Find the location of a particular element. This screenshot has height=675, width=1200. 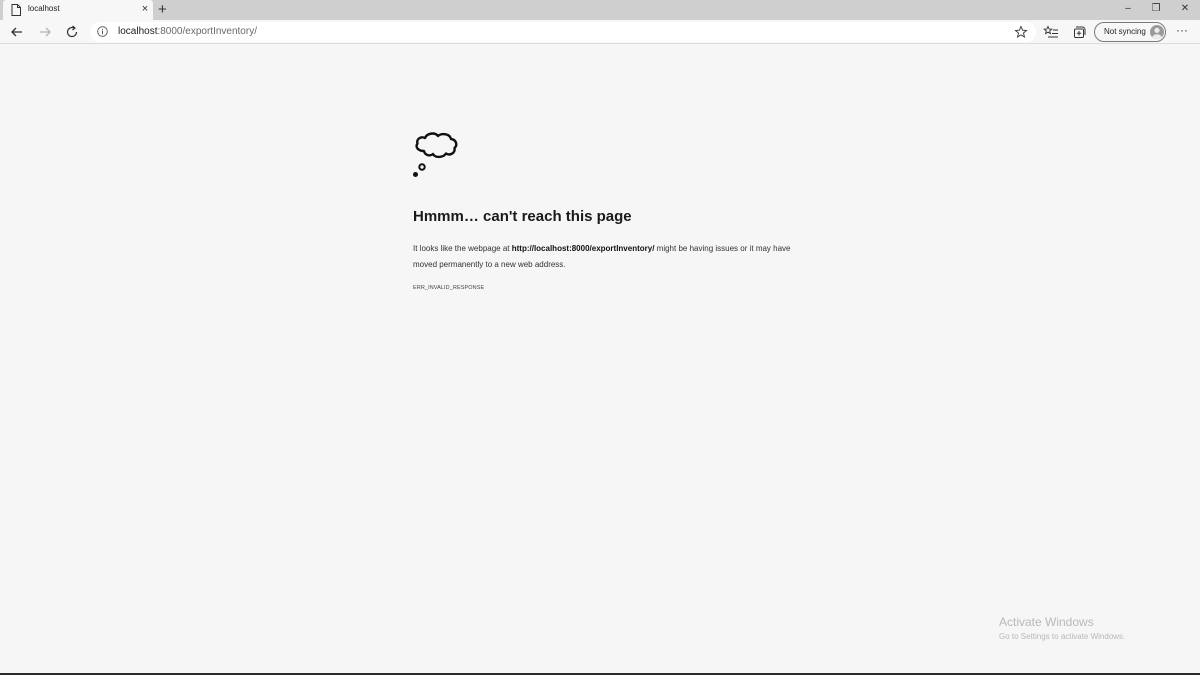

avatar-silhouette-icon is located at coordinates (1157, 33).